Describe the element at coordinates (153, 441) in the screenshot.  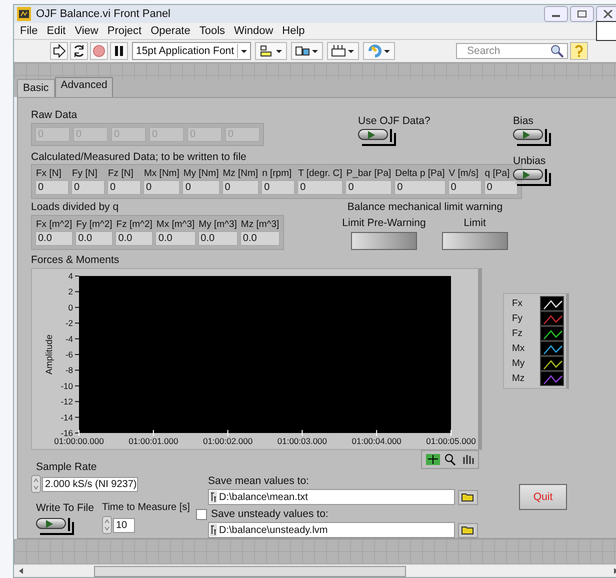
I see `x-tick-label: 01:00:01.000` at that location.